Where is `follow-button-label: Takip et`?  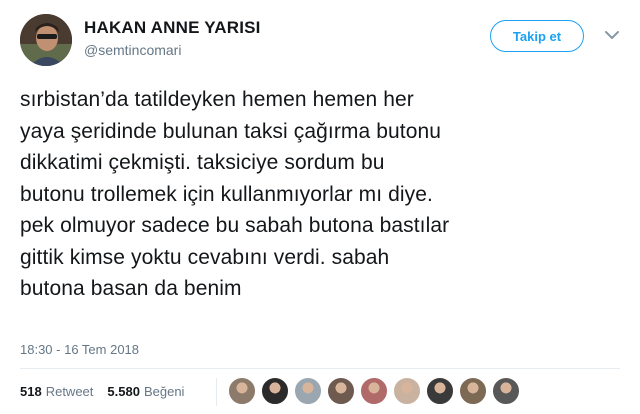
follow-button-label: Takip et is located at coordinates (537, 36).